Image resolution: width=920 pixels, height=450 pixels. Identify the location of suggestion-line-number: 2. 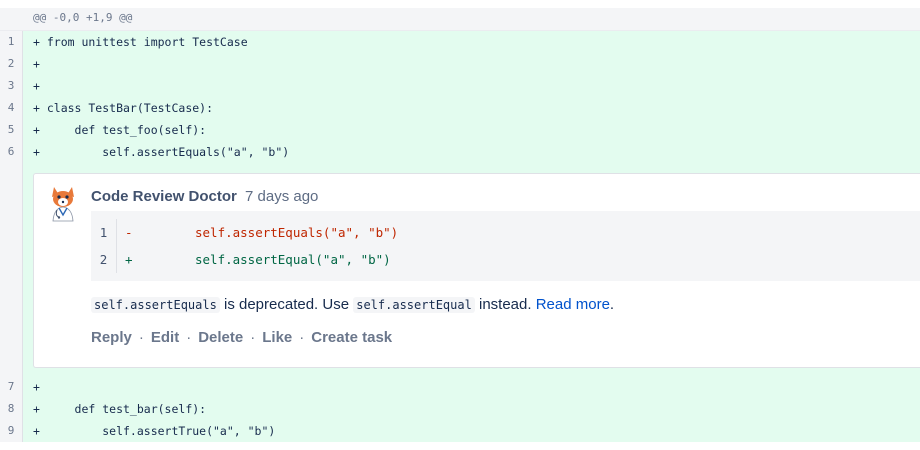
(104, 259).